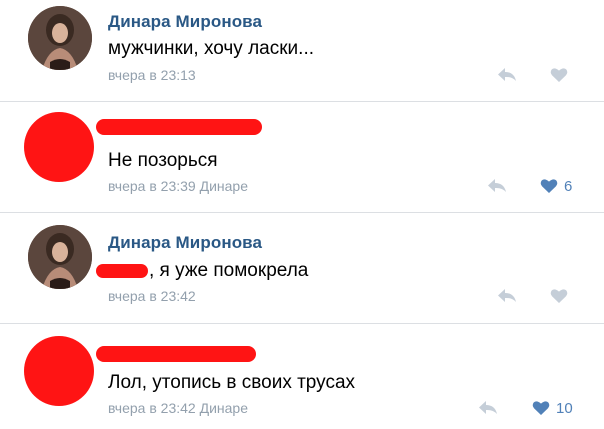 This screenshot has width=604, height=429. I want to click on comment-timestamp: вчера в 23:13, so click(152, 75).